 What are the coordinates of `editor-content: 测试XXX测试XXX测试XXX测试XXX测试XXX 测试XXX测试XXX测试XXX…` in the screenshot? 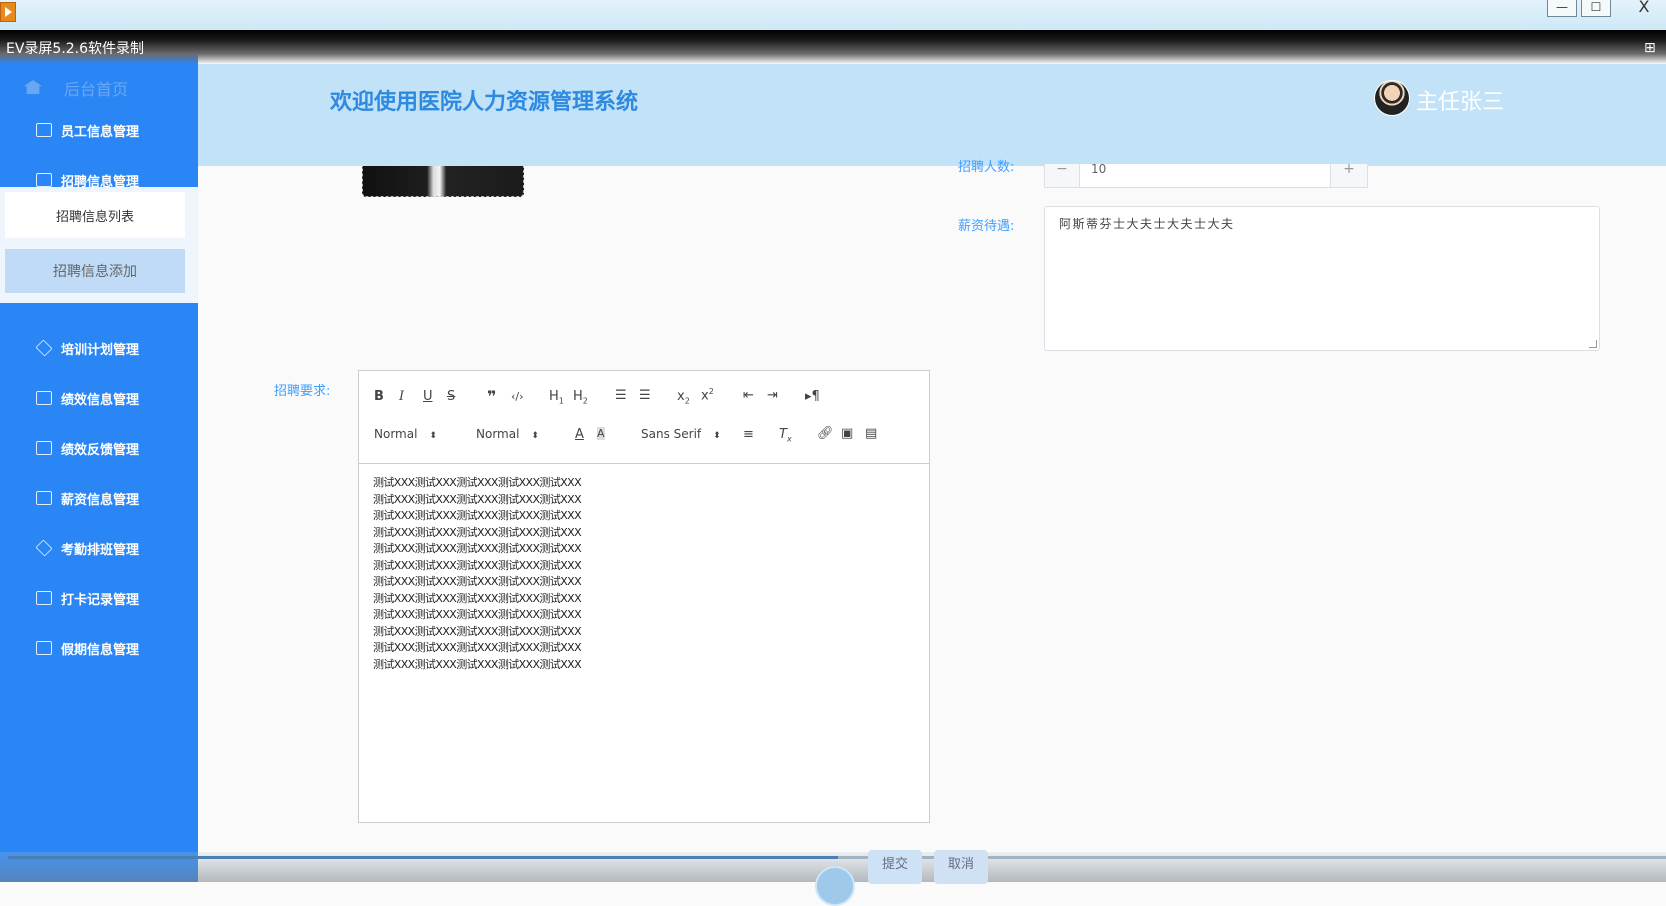 It's located at (477, 574).